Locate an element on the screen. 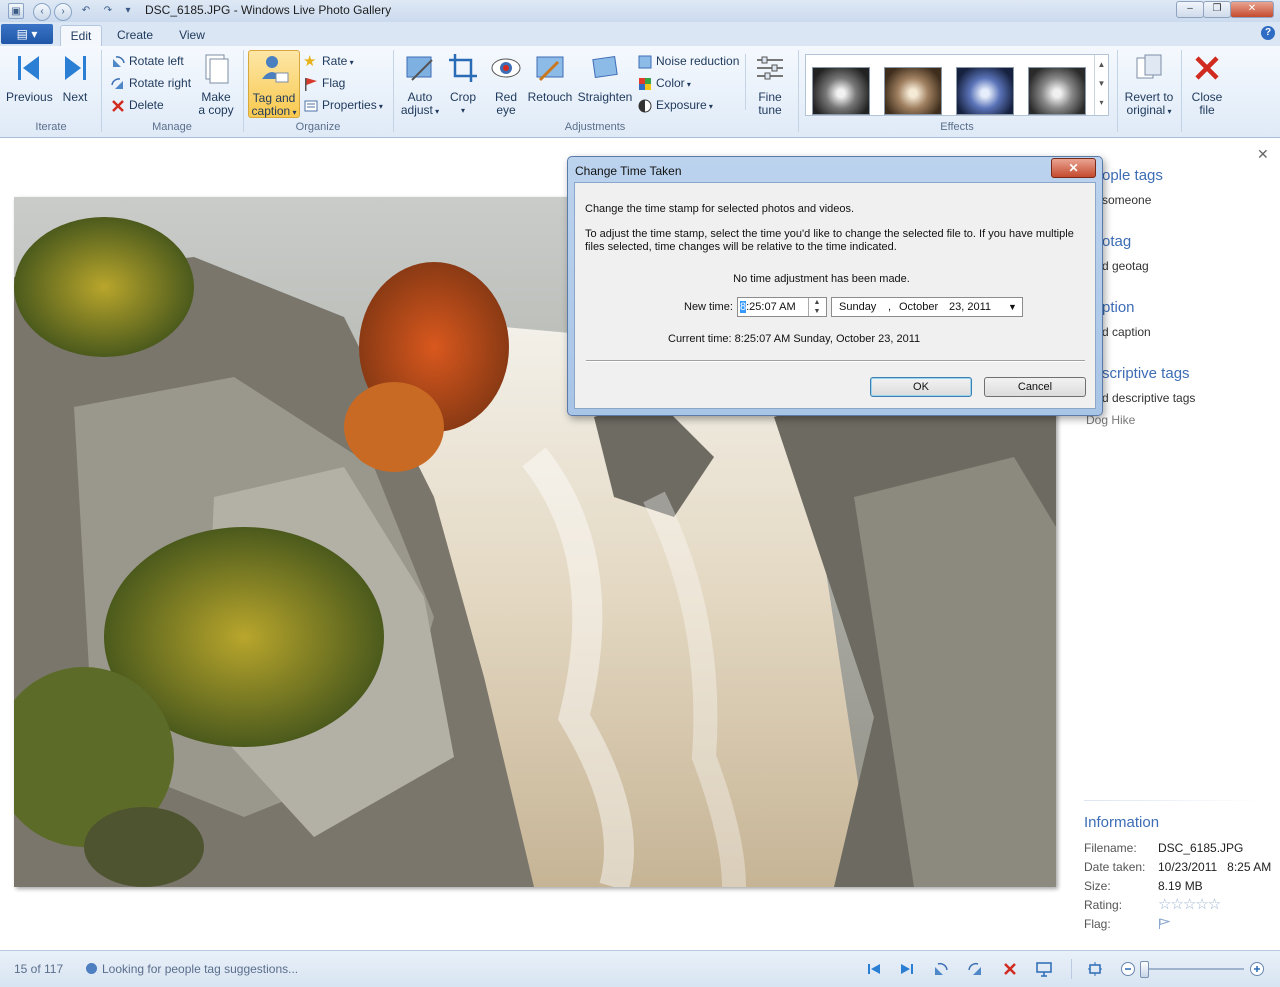 This screenshot has height=987, width=1280. effects-gallery: ▲ ▼ ▾ is located at coordinates (957, 85).